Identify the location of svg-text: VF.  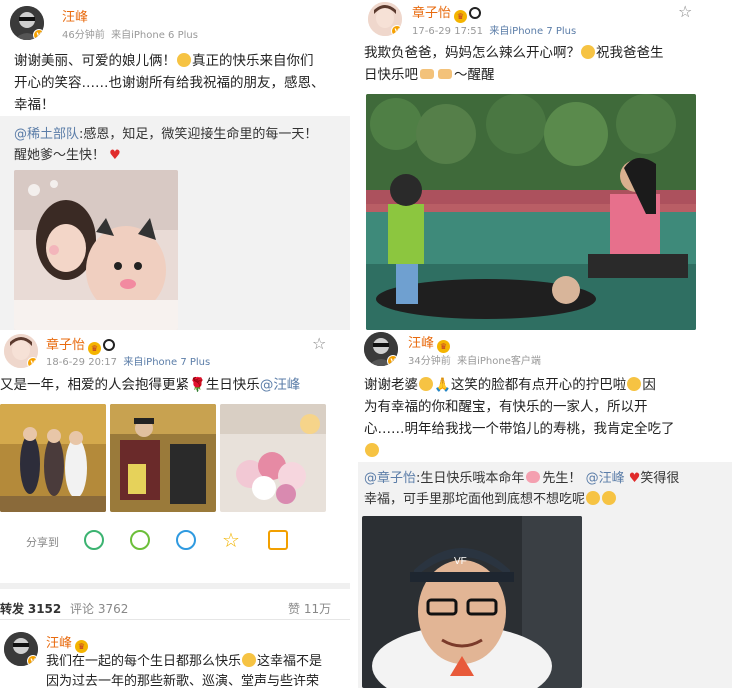
(460, 561).